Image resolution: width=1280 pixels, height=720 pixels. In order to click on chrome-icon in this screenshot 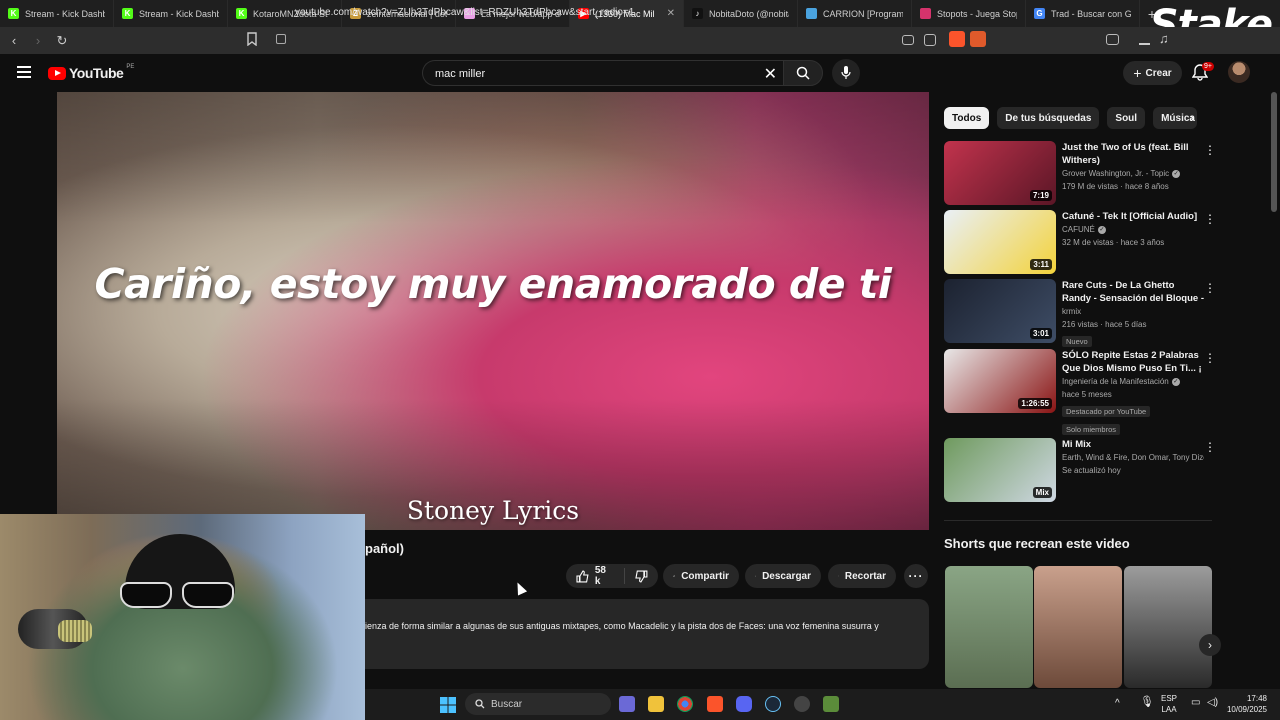, I will do `click(685, 704)`.